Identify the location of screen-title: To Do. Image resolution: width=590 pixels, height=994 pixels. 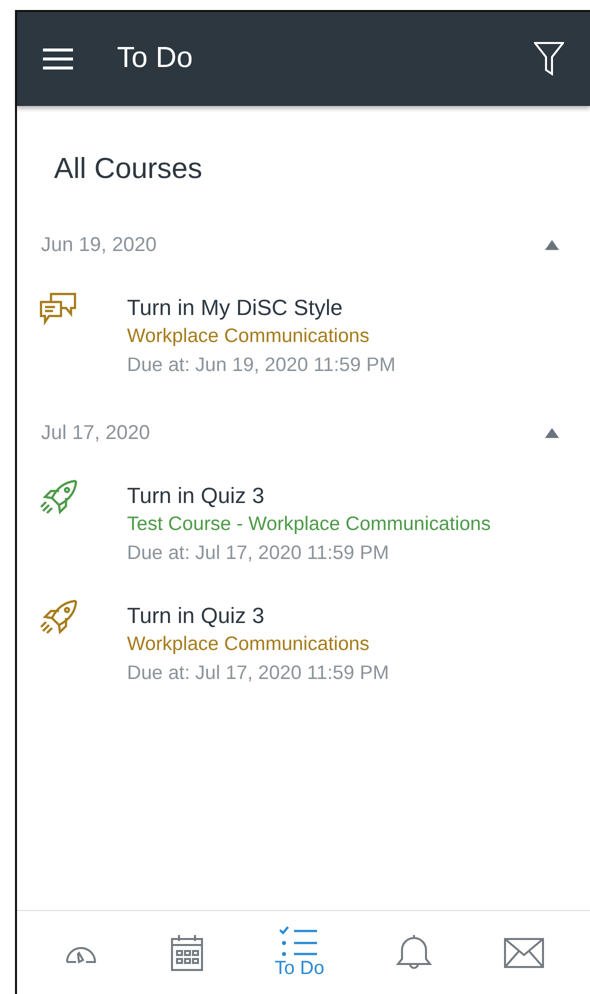
(155, 58).